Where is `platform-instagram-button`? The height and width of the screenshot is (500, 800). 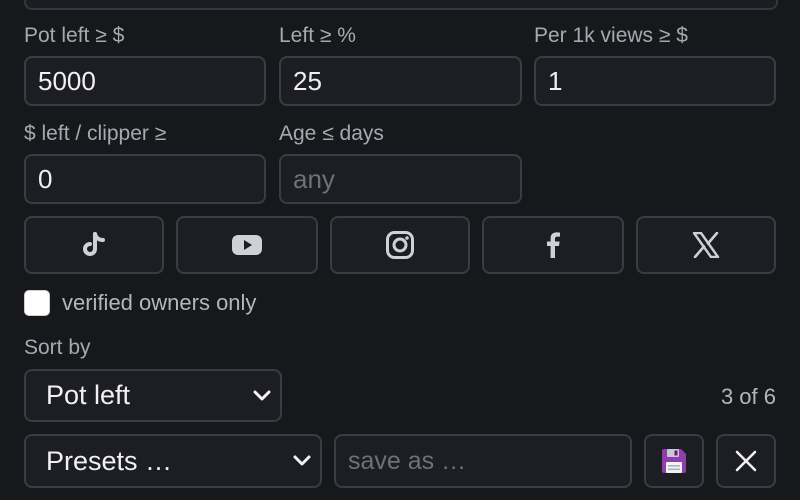
platform-instagram-button is located at coordinates (400, 245).